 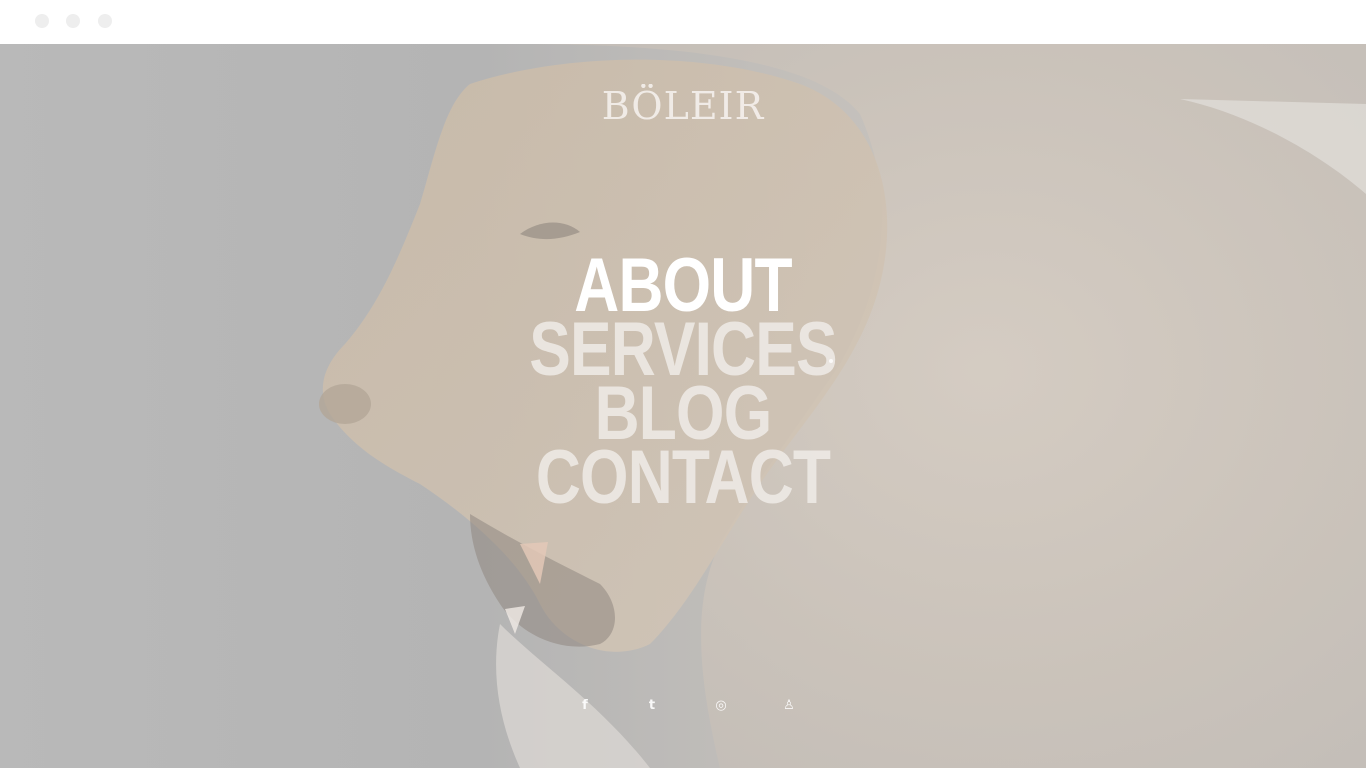 I want to click on twitter-icon: t, so click(x=652, y=705).